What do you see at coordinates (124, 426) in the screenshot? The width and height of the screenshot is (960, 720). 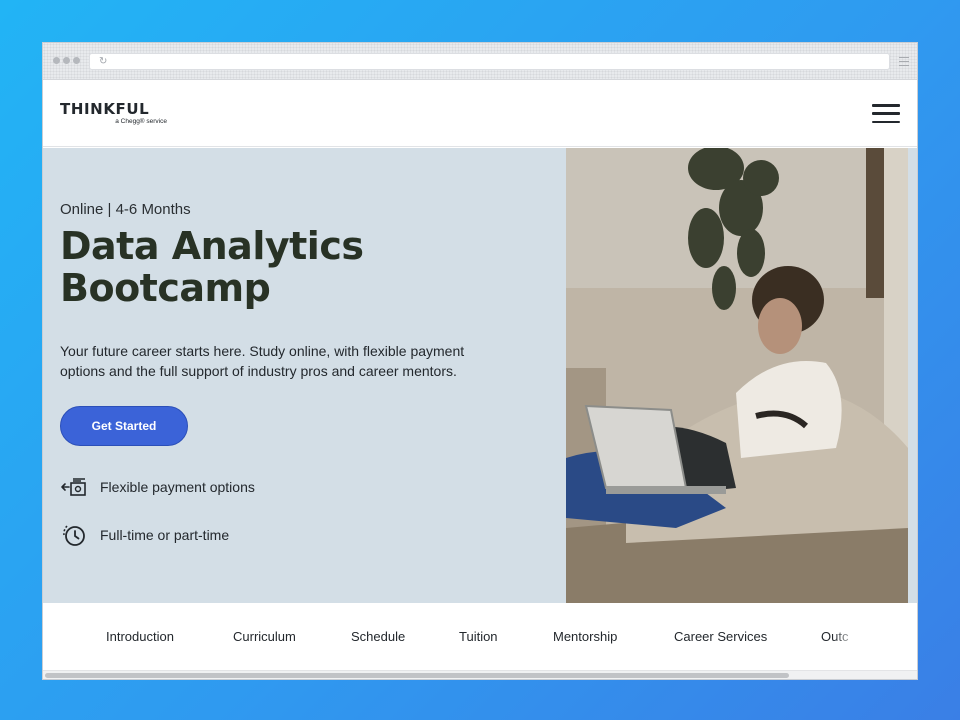 I see `get-started-button: Get Started` at bounding box center [124, 426].